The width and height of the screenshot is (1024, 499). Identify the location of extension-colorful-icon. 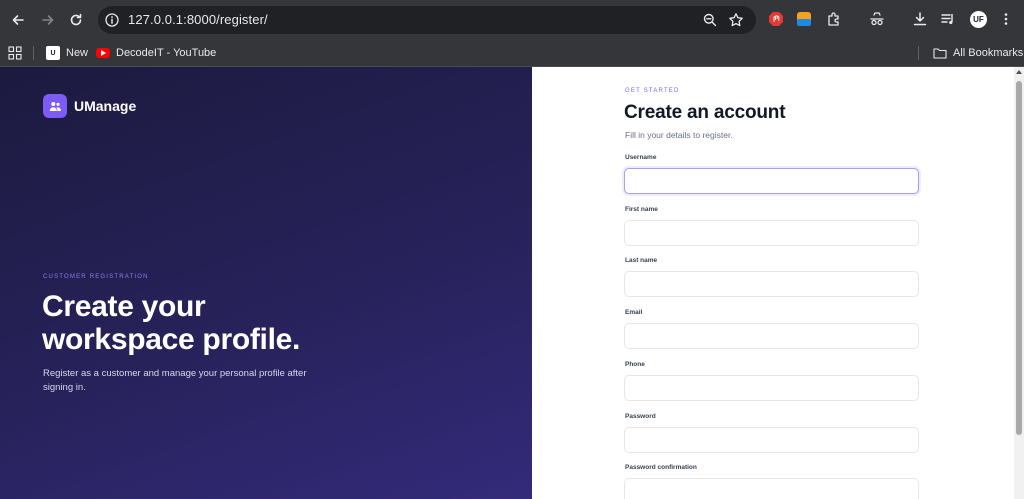
(804, 19).